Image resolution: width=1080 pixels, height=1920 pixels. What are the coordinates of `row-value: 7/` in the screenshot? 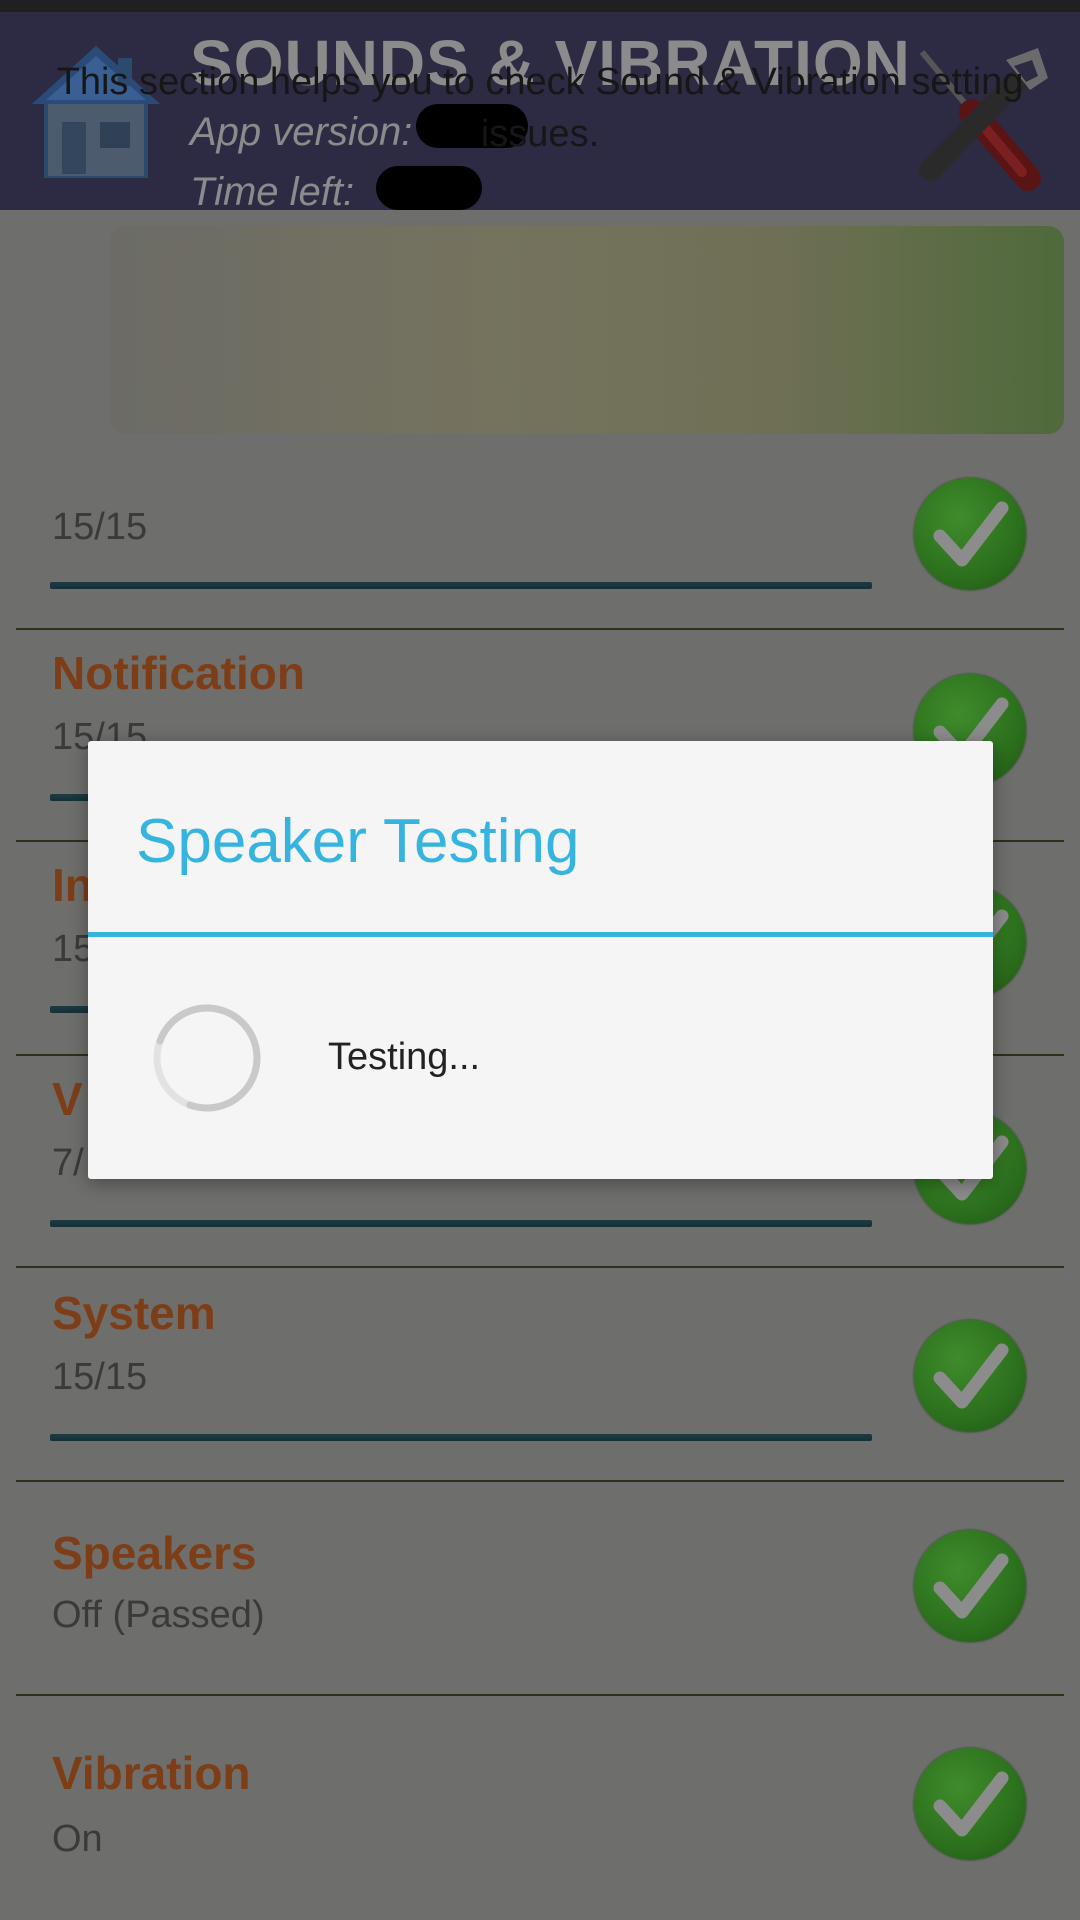 It's located at (68, 1163).